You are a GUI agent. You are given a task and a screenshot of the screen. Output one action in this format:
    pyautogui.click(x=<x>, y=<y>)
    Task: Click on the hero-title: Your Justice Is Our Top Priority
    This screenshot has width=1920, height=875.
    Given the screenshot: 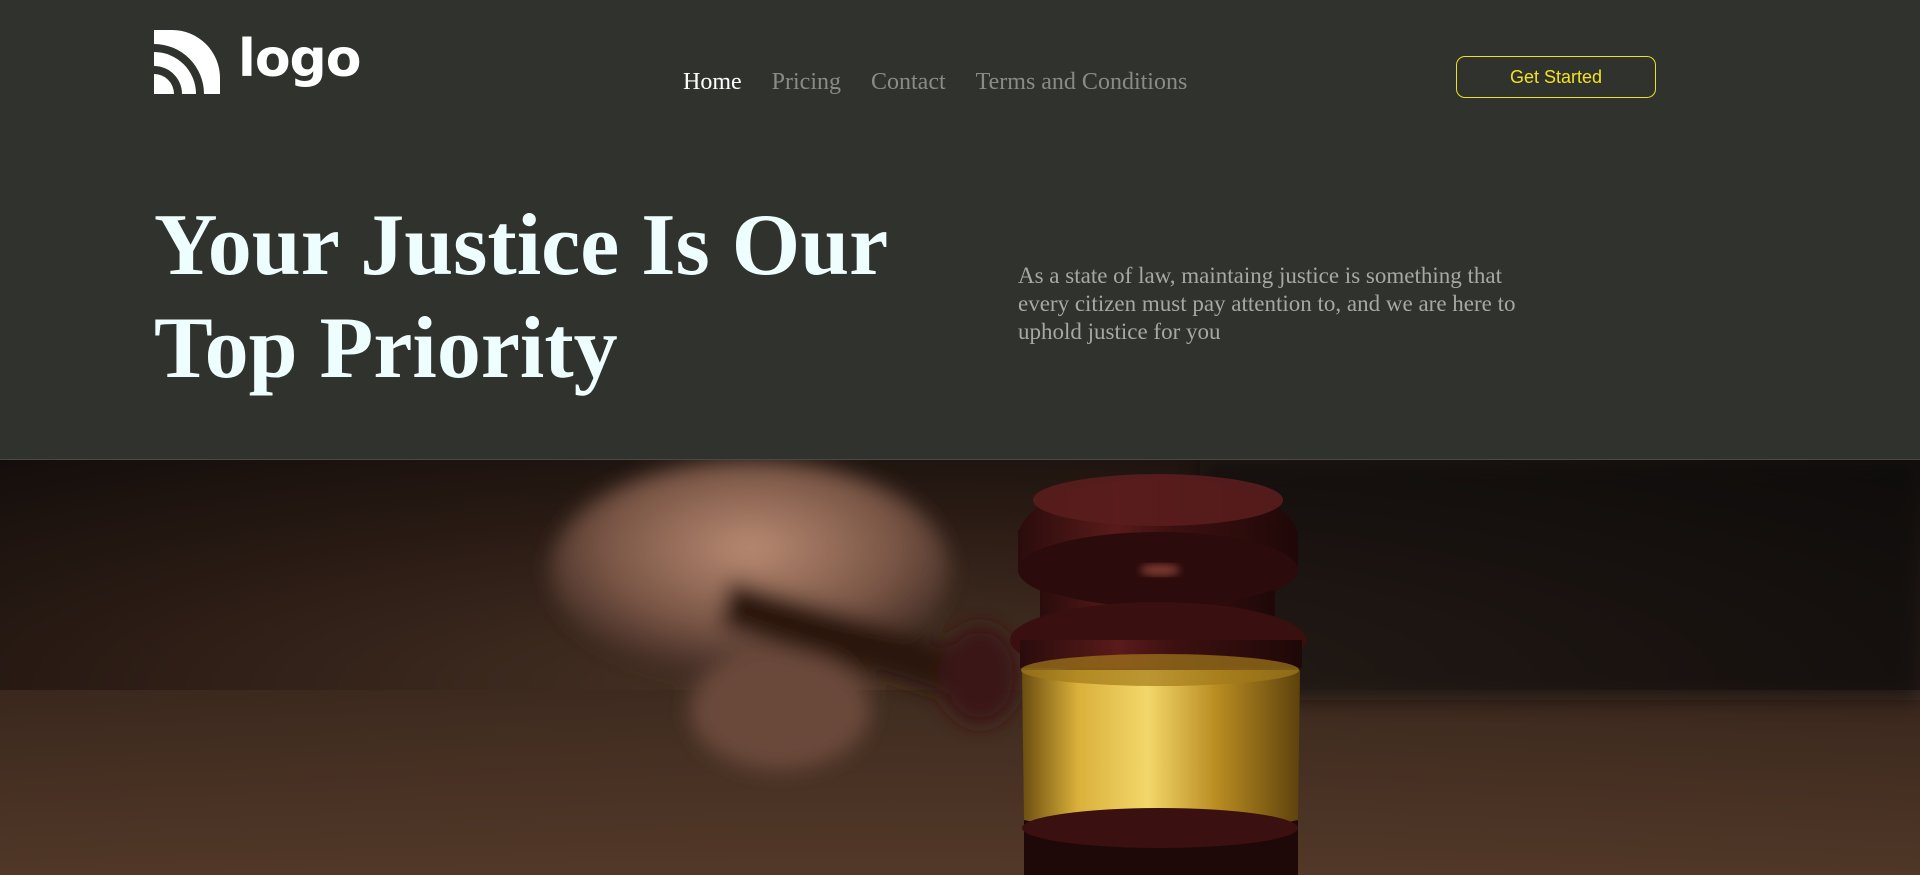 What is the action you would take?
    pyautogui.click(x=520, y=297)
    